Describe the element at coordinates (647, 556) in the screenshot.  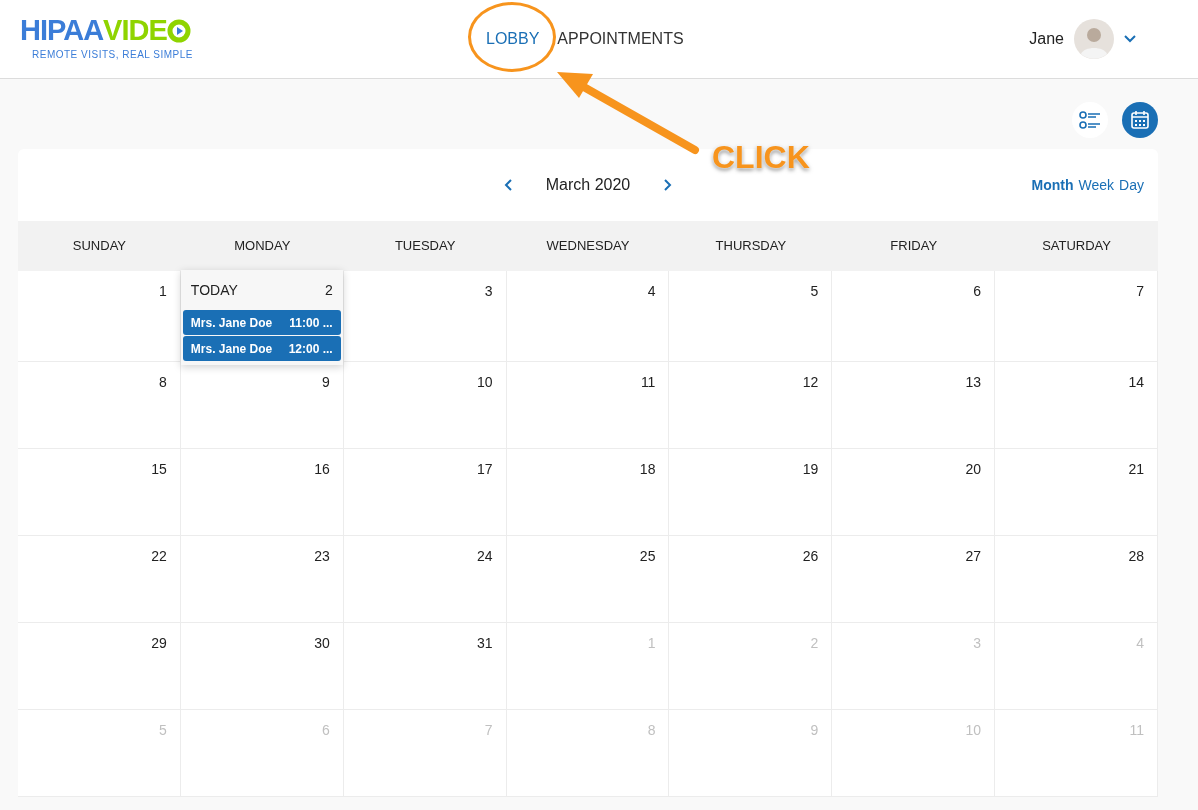
I see `day-number: 25` at that location.